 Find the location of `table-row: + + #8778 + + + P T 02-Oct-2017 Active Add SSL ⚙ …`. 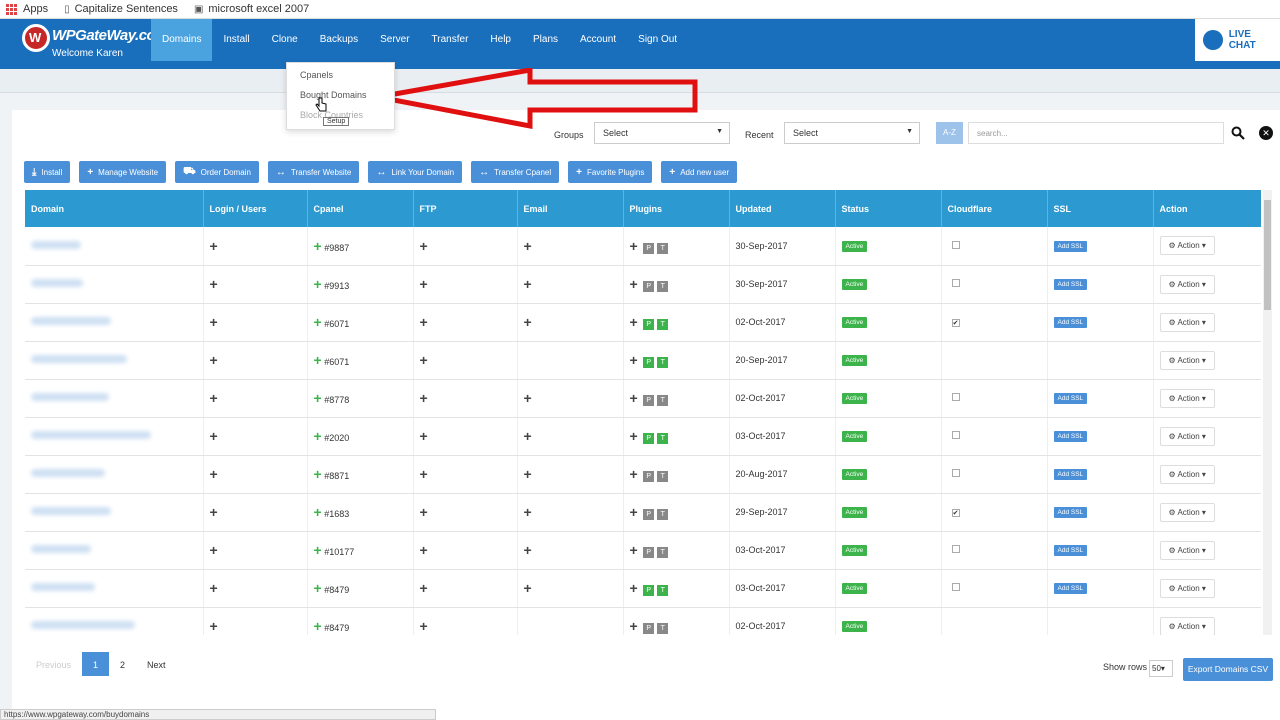

table-row: + + #8778 + + + P T 02-Oct-2017 Active Add SSL ⚙ … is located at coordinates (643, 398).